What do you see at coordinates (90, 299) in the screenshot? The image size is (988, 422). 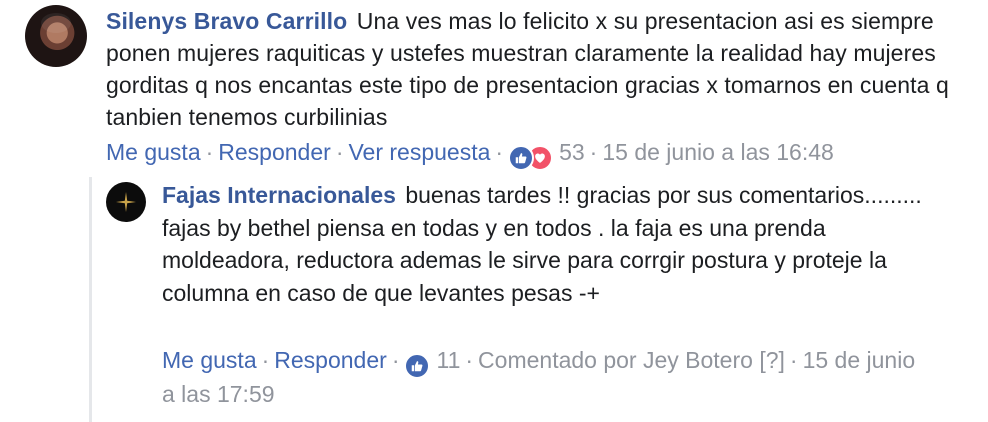 I see `reply-thread-line` at bounding box center [90, 299].